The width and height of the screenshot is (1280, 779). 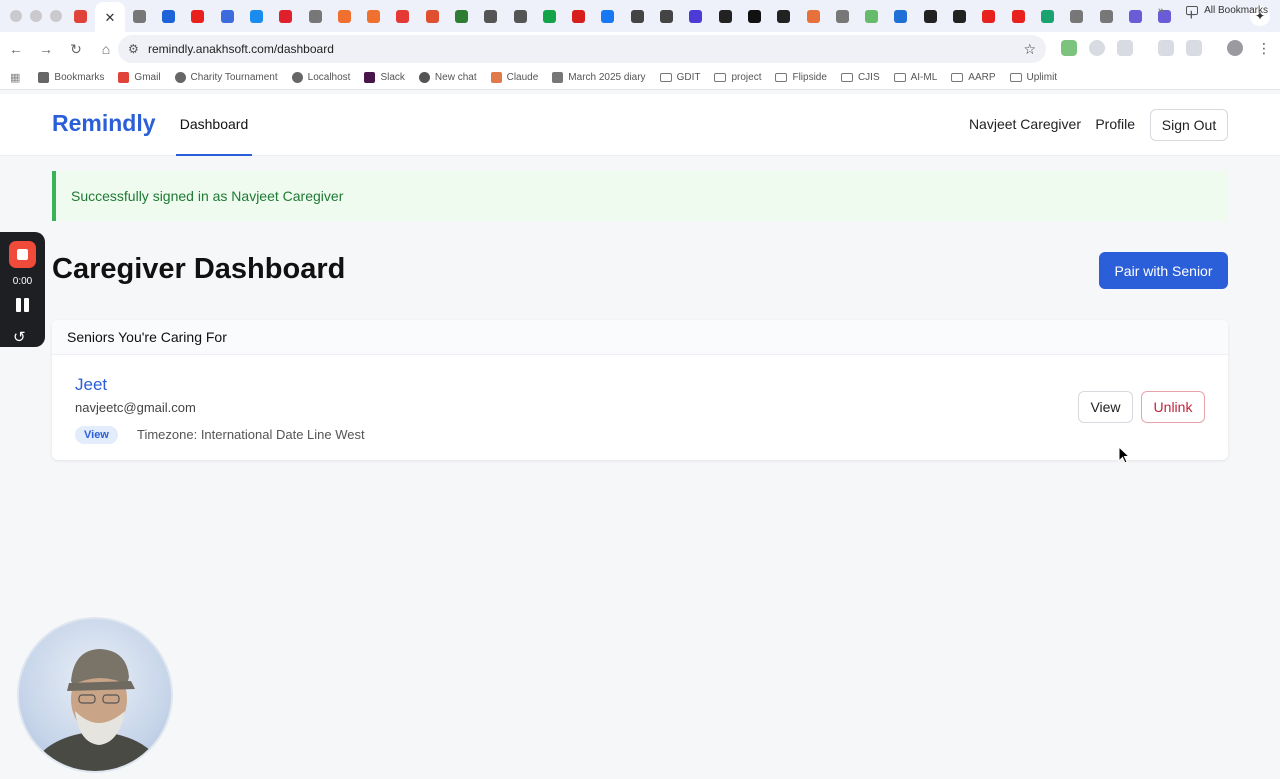 I want to click on bookmark-bookmarks: Bookmarks, so click(x=71, y=77).